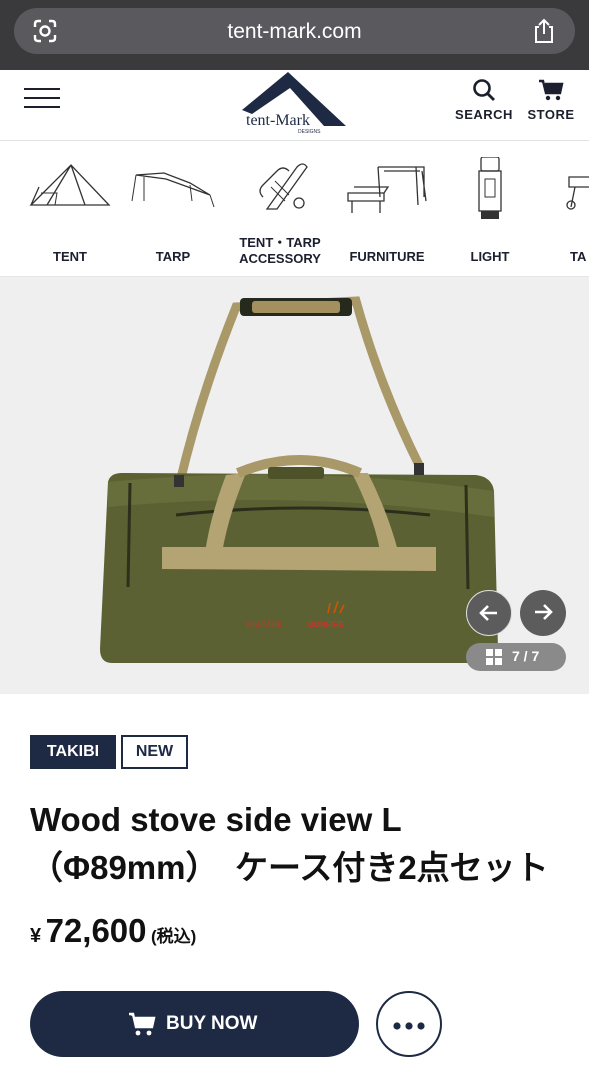 Image resolution: width=589 pixels, height=1080 pixels. Describe the element at coordinates (551, 114) in the screenshot. I see `store-label: STORE` at that location.